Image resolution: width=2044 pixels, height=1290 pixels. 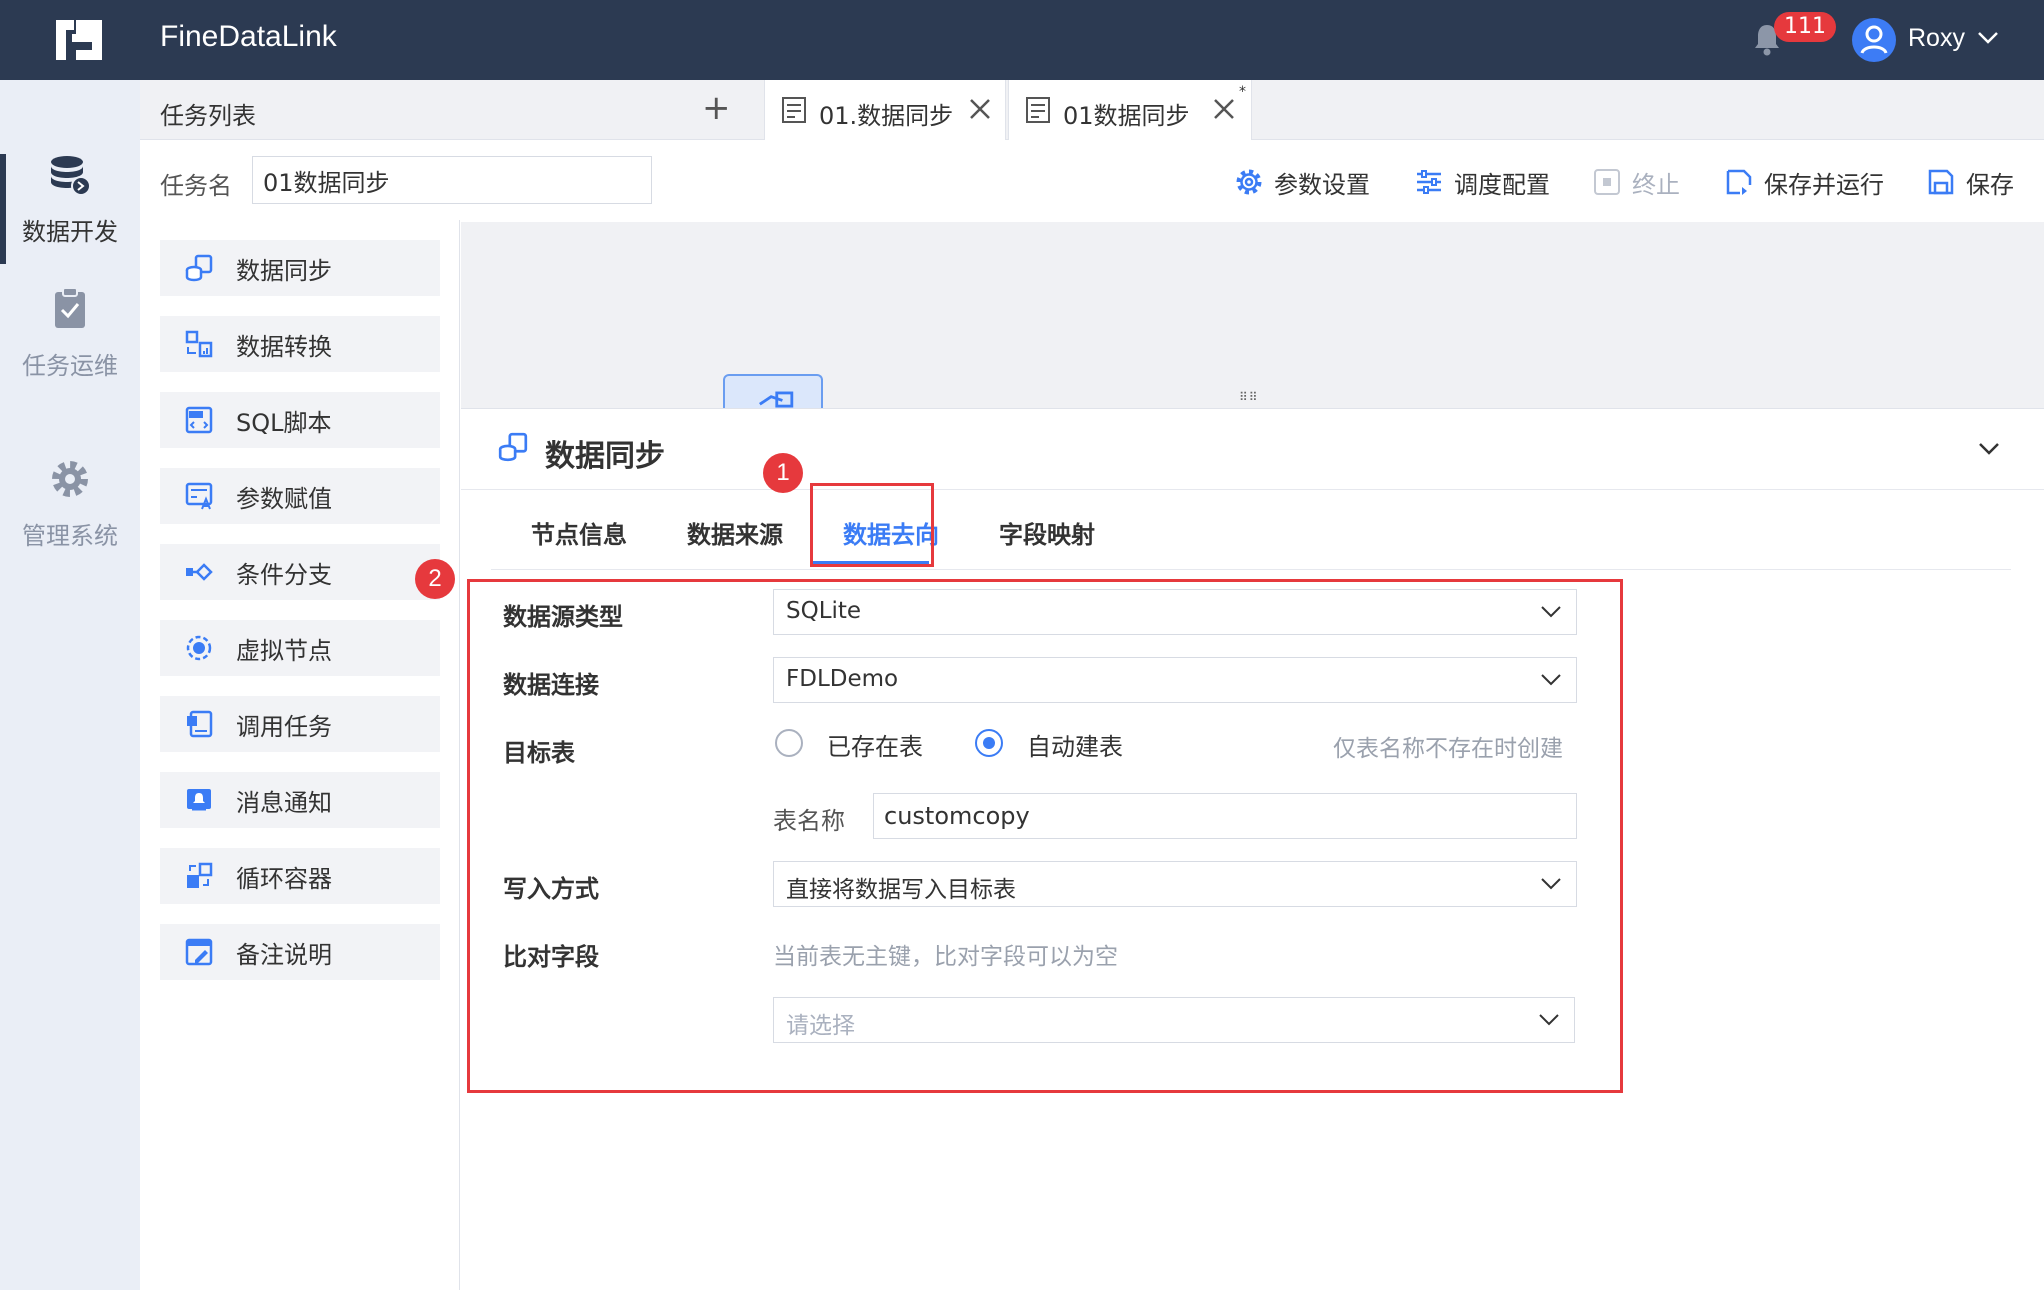 What do you see at coordinates (1075, 744) in the screenshot?
I see `radio-auto-create-table-label: 自动建表` at bounding box center [1075, 744].